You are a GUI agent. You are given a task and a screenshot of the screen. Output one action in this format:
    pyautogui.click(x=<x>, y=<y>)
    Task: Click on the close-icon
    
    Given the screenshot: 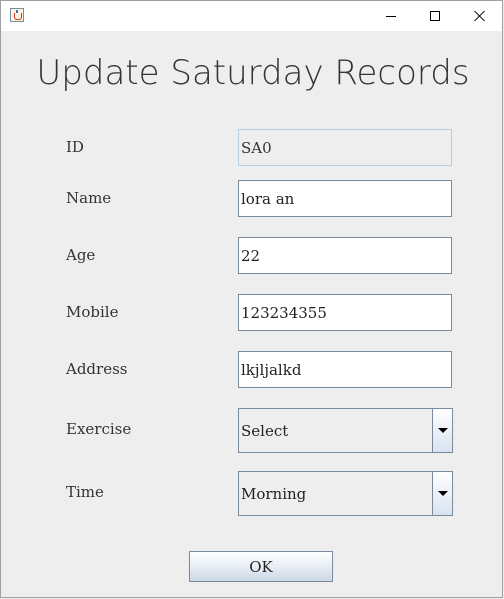 What is the action you would take?
    pyautogui.click(x=480, y=16)
    